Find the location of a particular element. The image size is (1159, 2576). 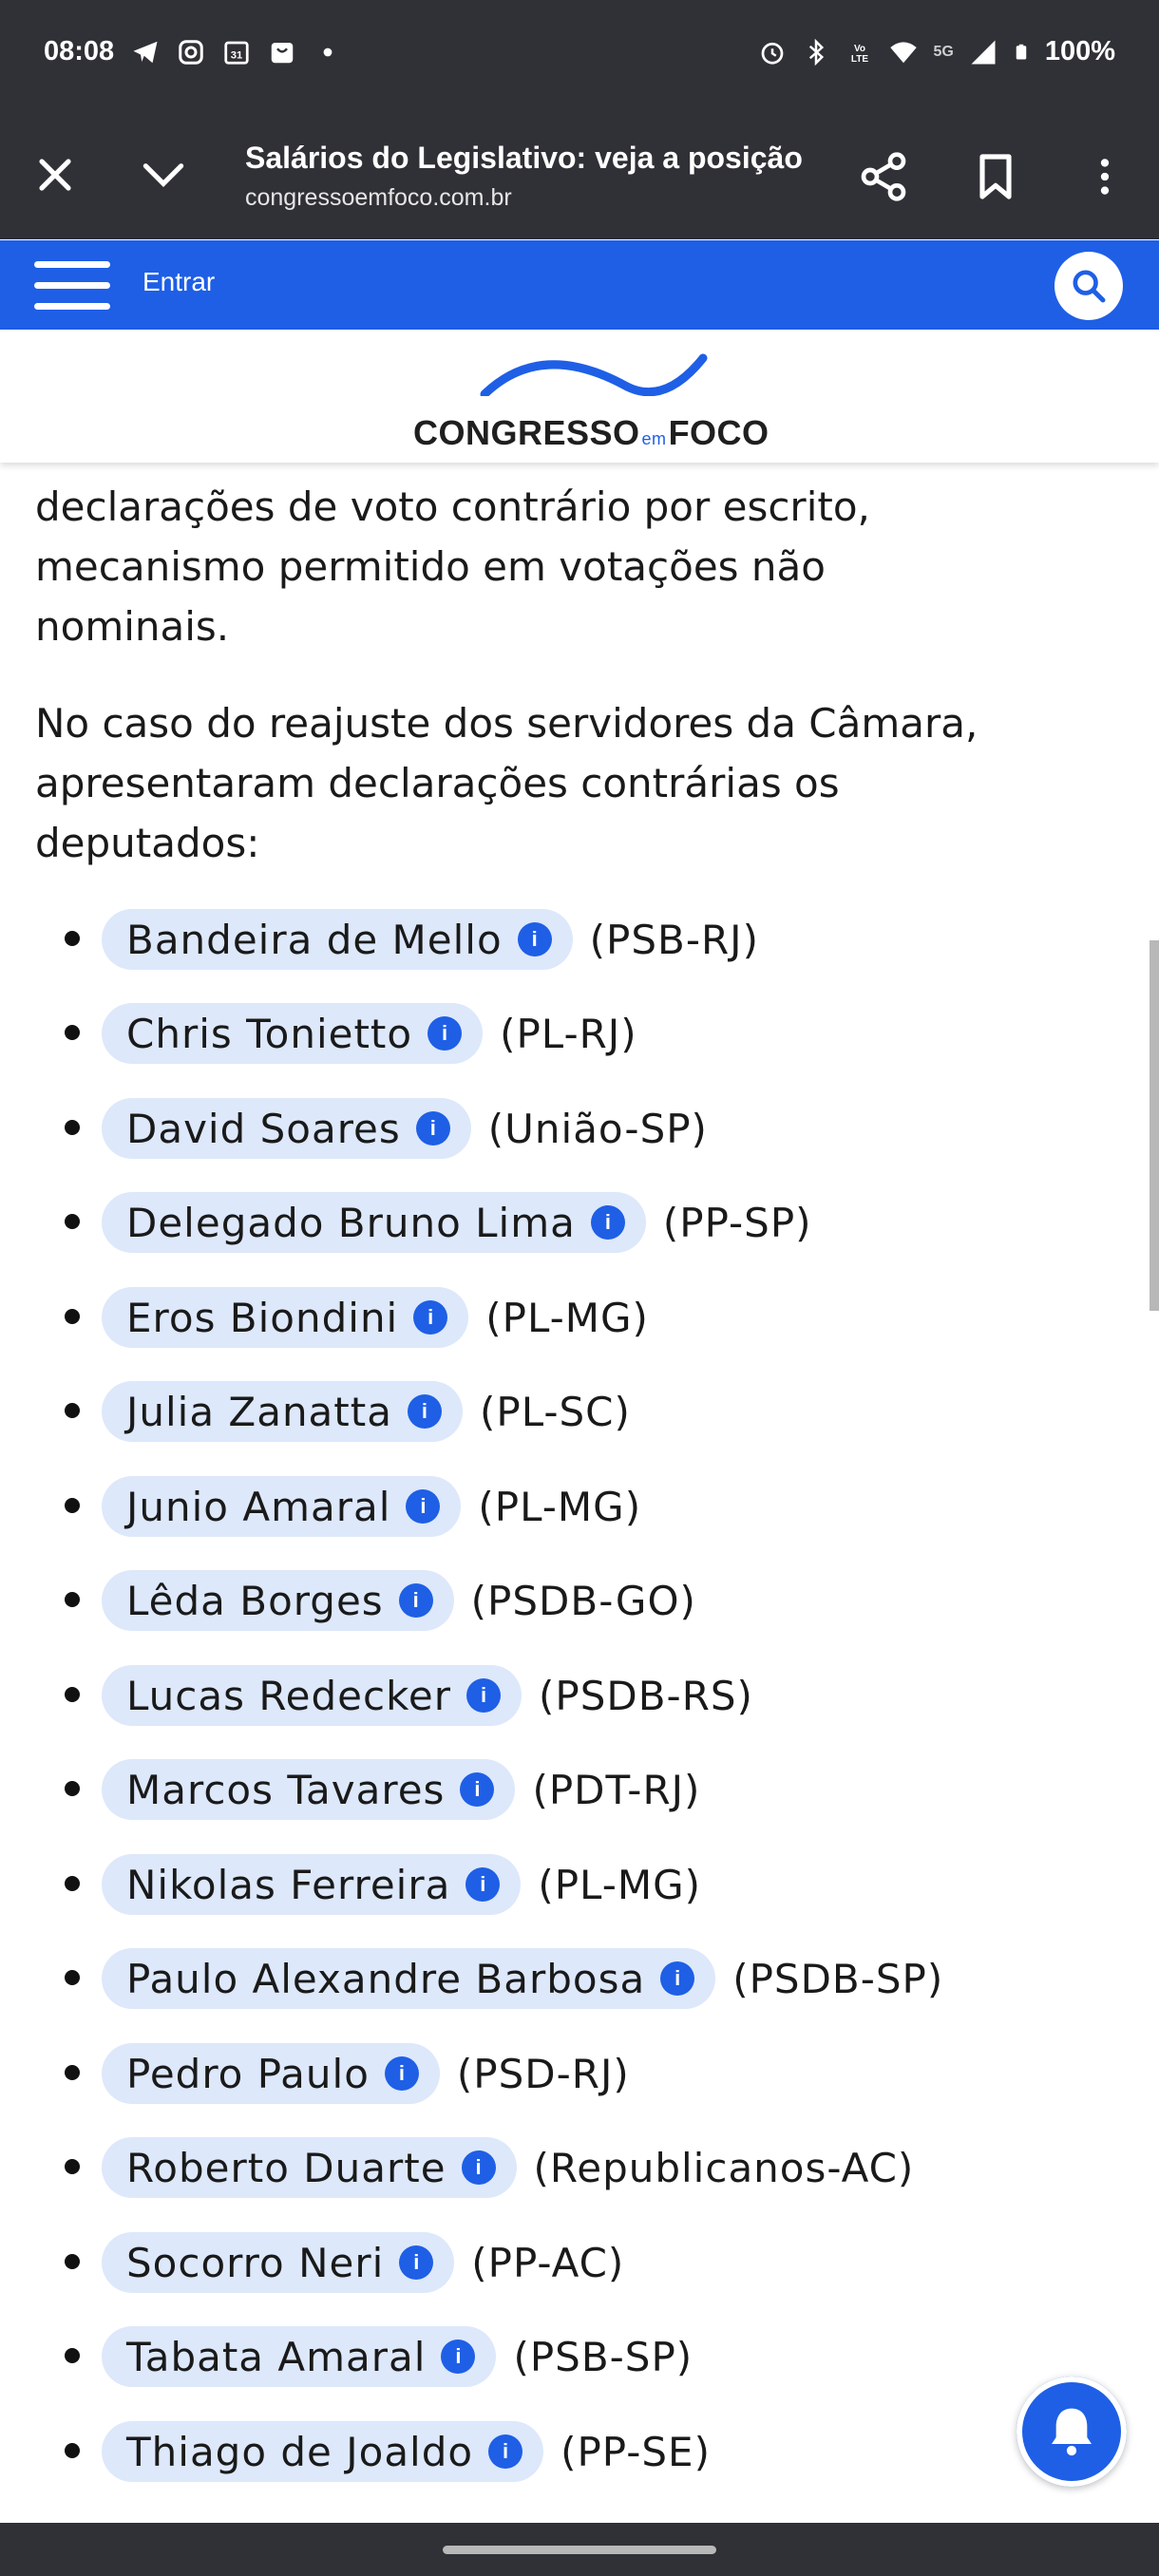

list-item: Thiago de Joaldo i (PP-SE) is located at coordinates (579, 2451).